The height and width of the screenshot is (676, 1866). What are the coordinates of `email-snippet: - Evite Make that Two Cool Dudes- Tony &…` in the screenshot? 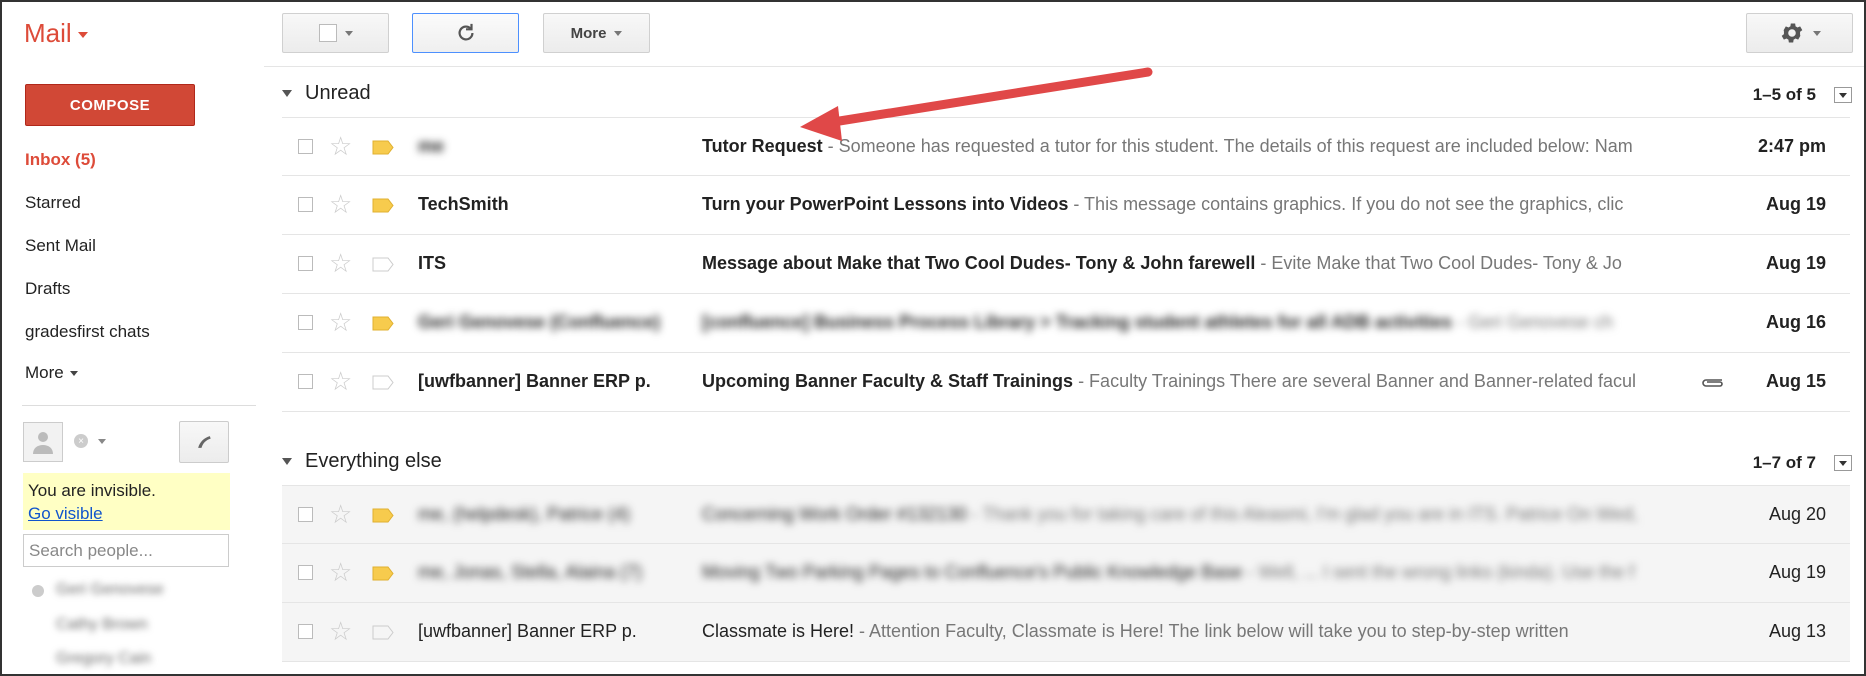 It's located at (1438, 263).